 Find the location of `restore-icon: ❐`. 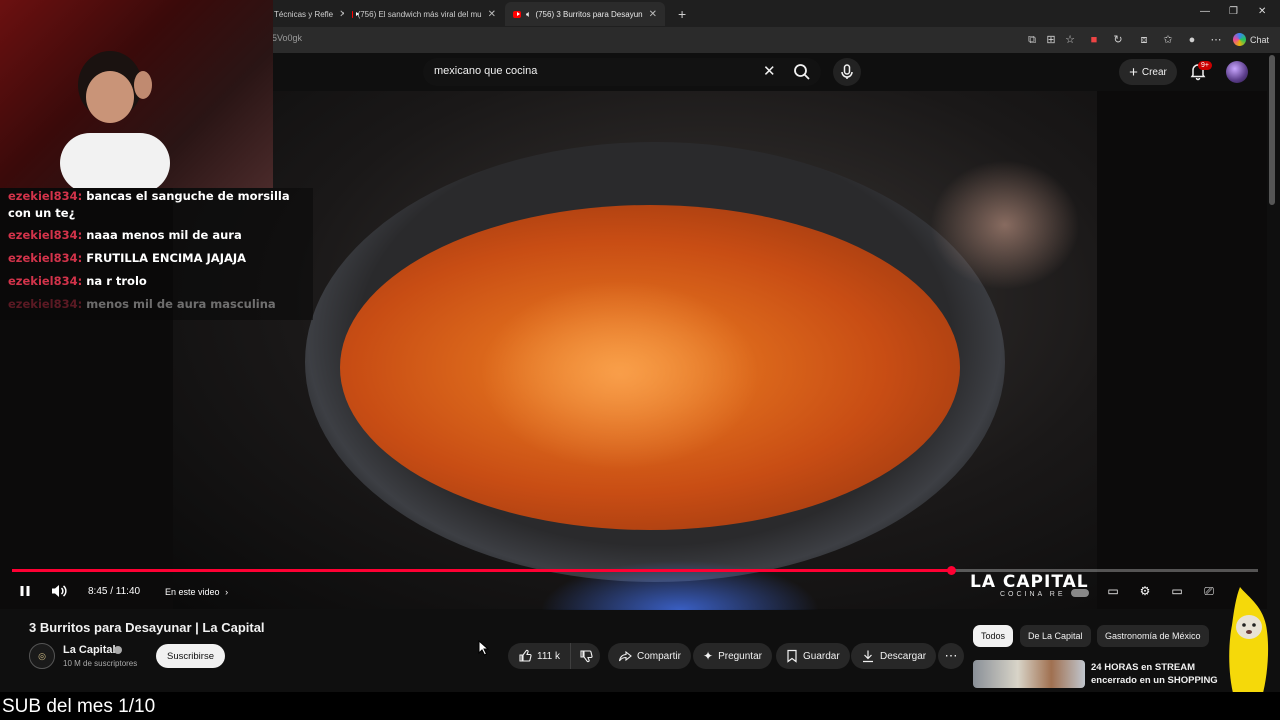

restore-icon: ❐ is located at coordinates (1233, 11).